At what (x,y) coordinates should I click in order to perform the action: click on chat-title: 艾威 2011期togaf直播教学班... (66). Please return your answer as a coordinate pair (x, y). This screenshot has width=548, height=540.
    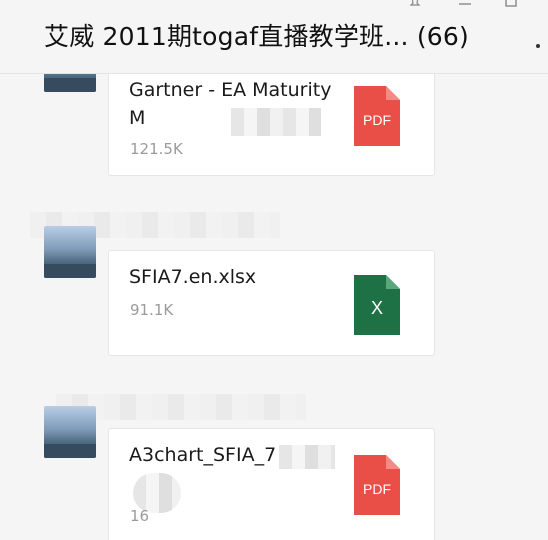
    Looking at the image, I should click on (256, 36).